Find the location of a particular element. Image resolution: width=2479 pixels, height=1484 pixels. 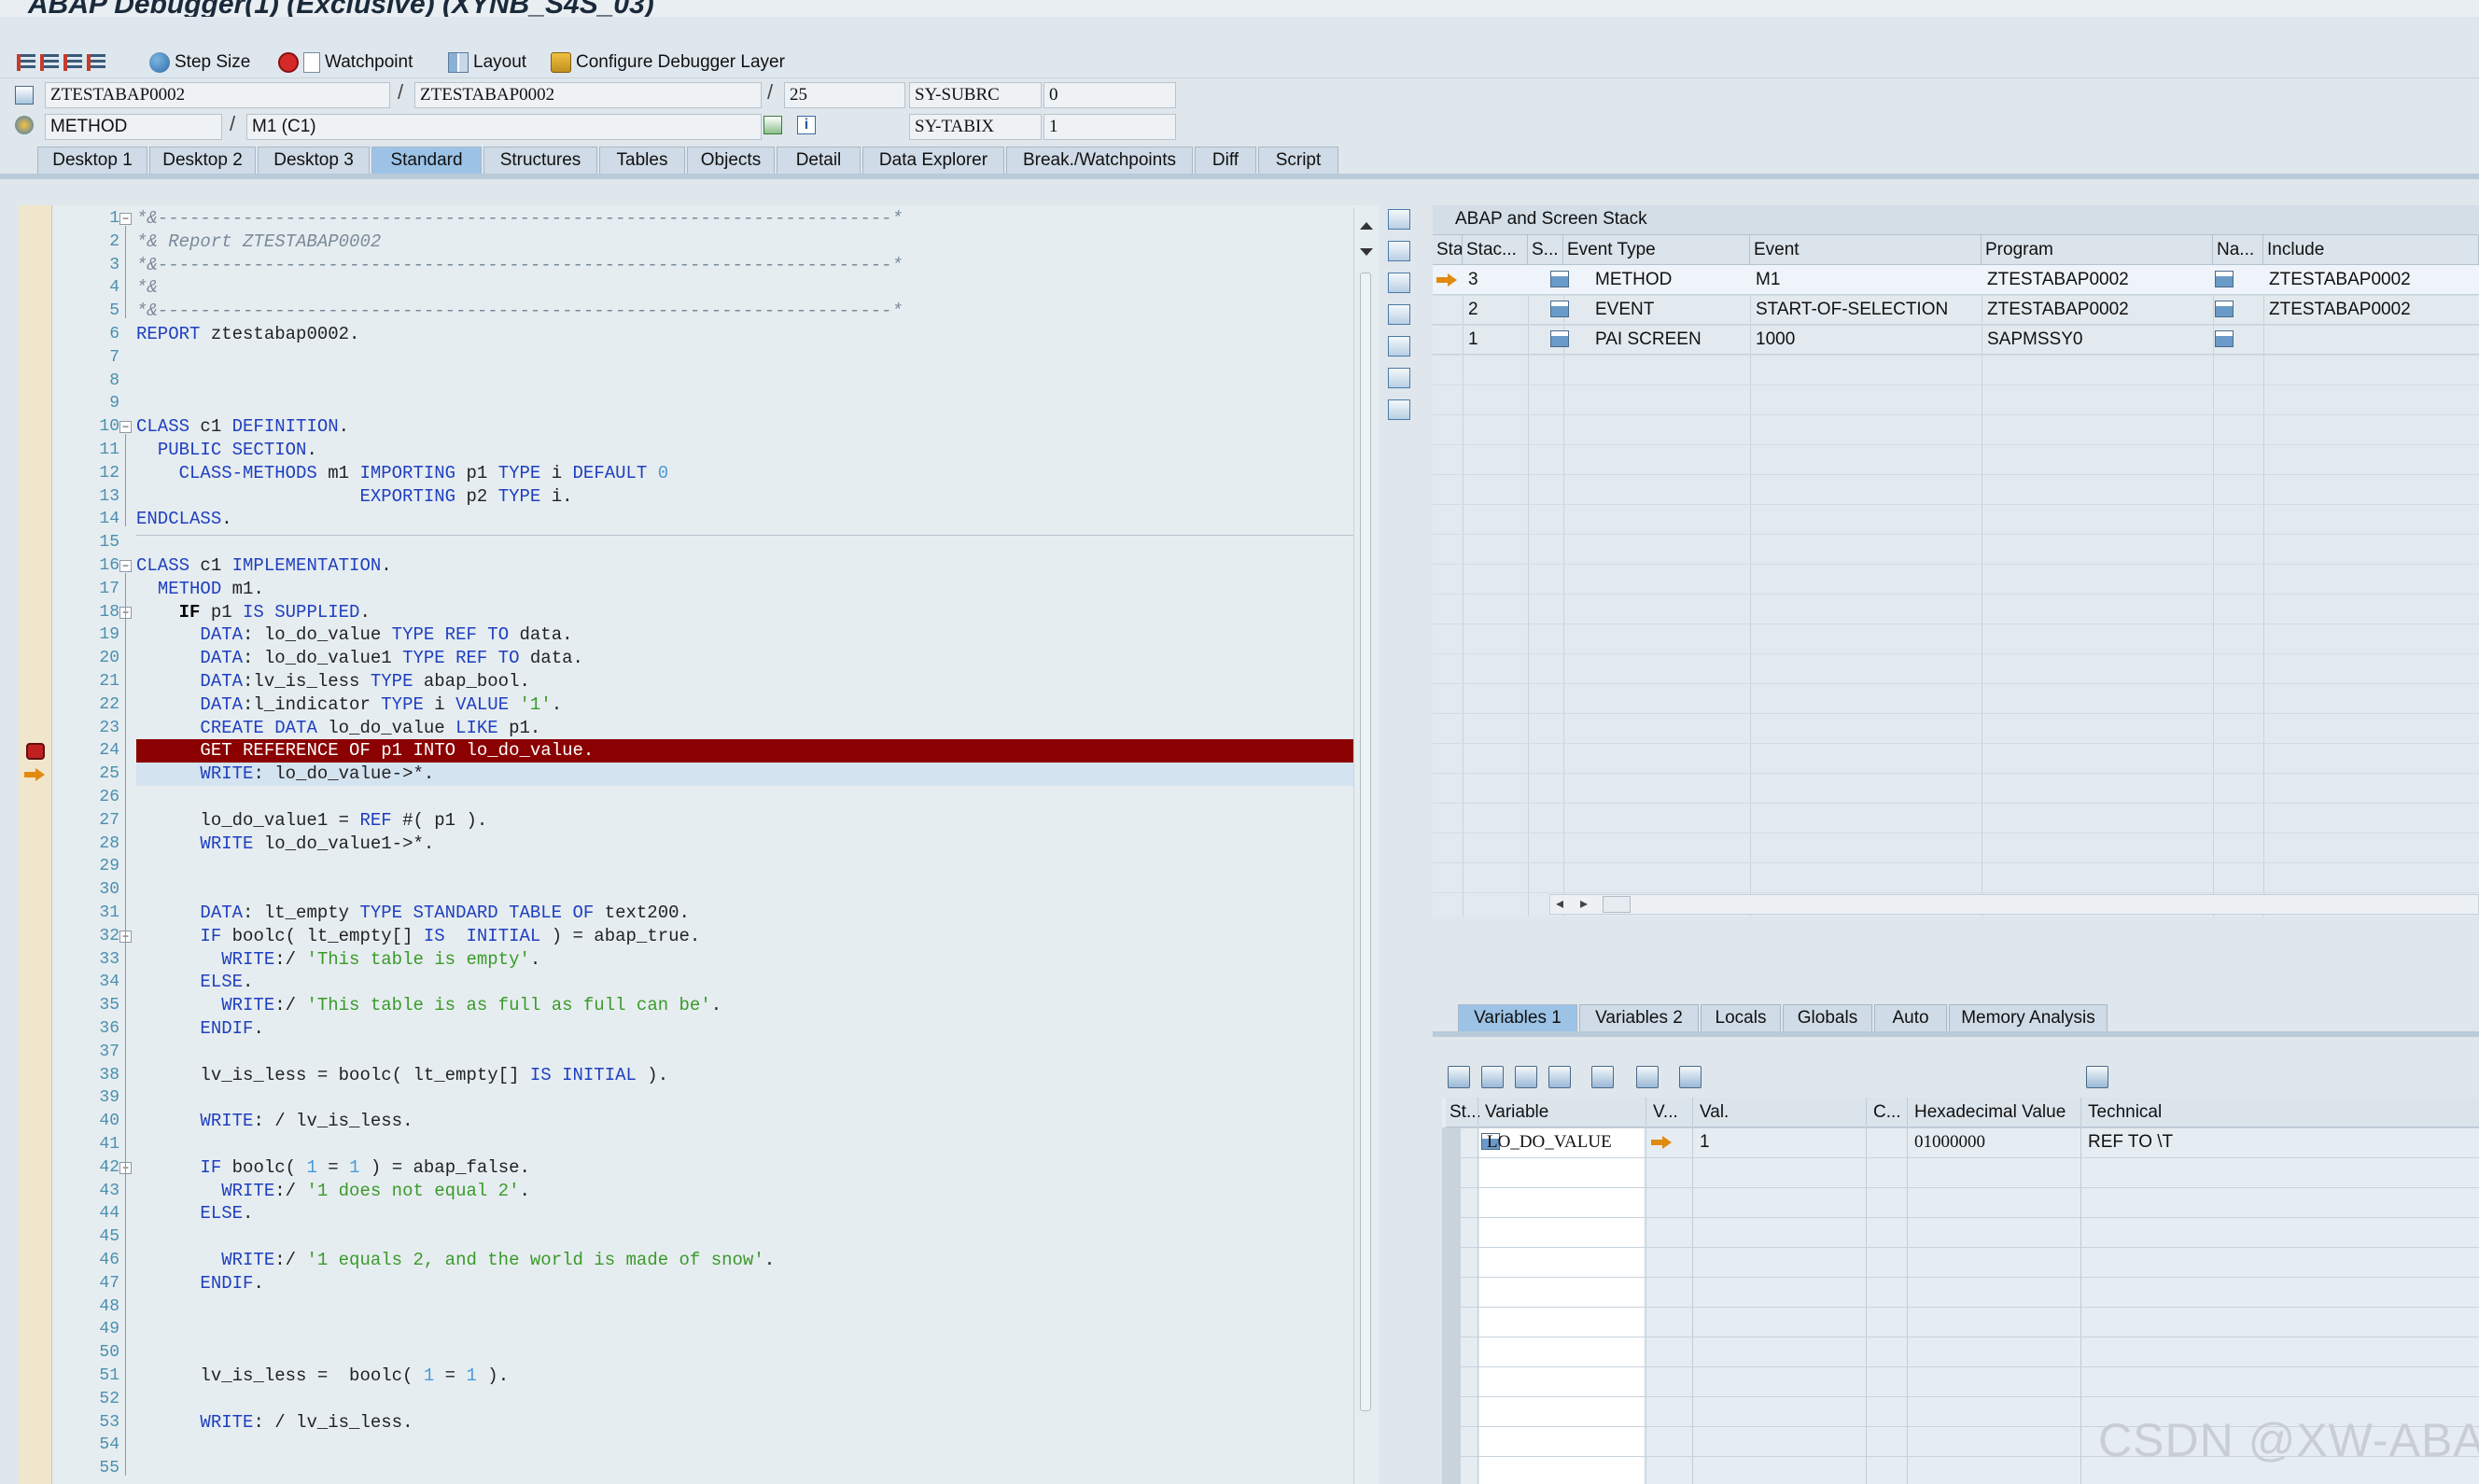

editor-vertical-scrollbar is located at coordinates (1365, 845).